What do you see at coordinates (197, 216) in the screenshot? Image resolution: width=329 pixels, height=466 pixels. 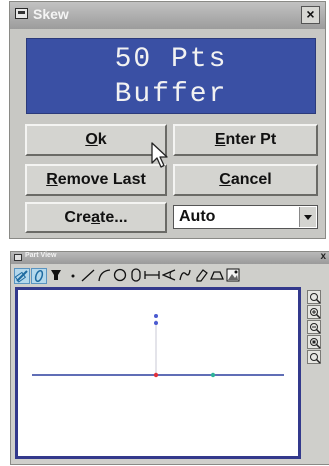 I see `mode-select-value: Auto` at bounding box center [197, 216].